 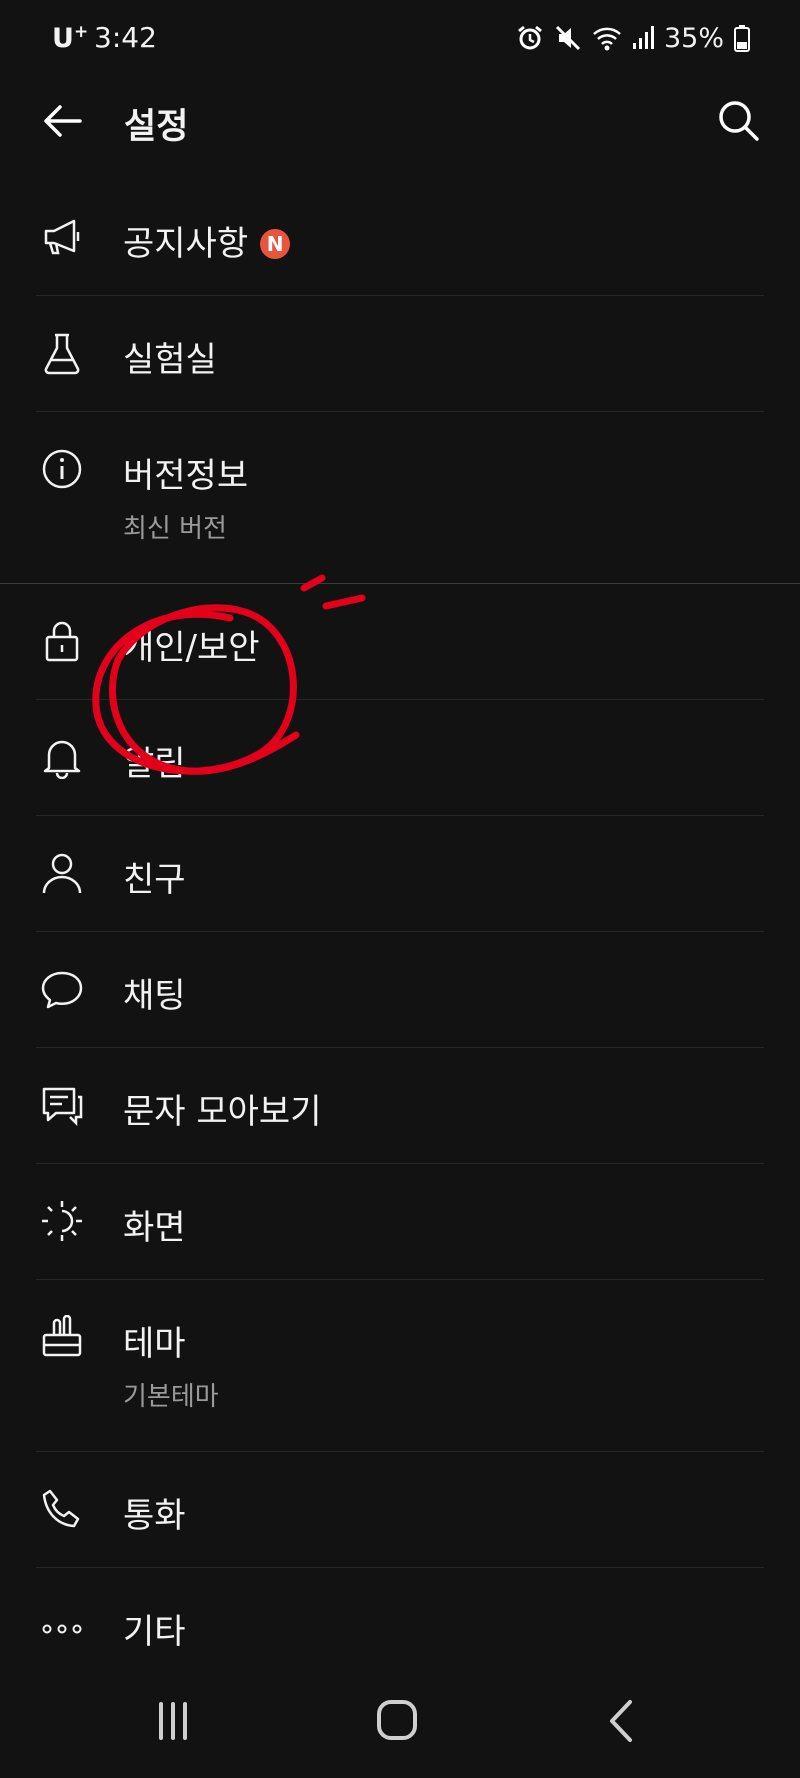 I want to click on phone-icon, so click(x=61, y=1508).